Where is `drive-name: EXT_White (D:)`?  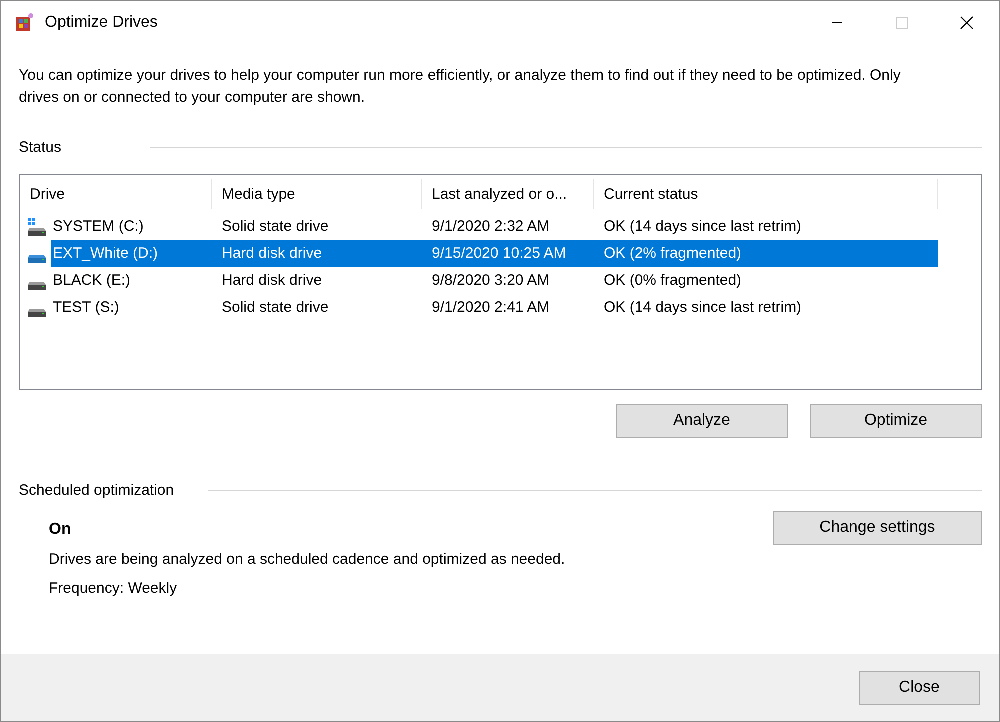 drive-name: EXT_White (D:) is located at coordinates (131, 253).